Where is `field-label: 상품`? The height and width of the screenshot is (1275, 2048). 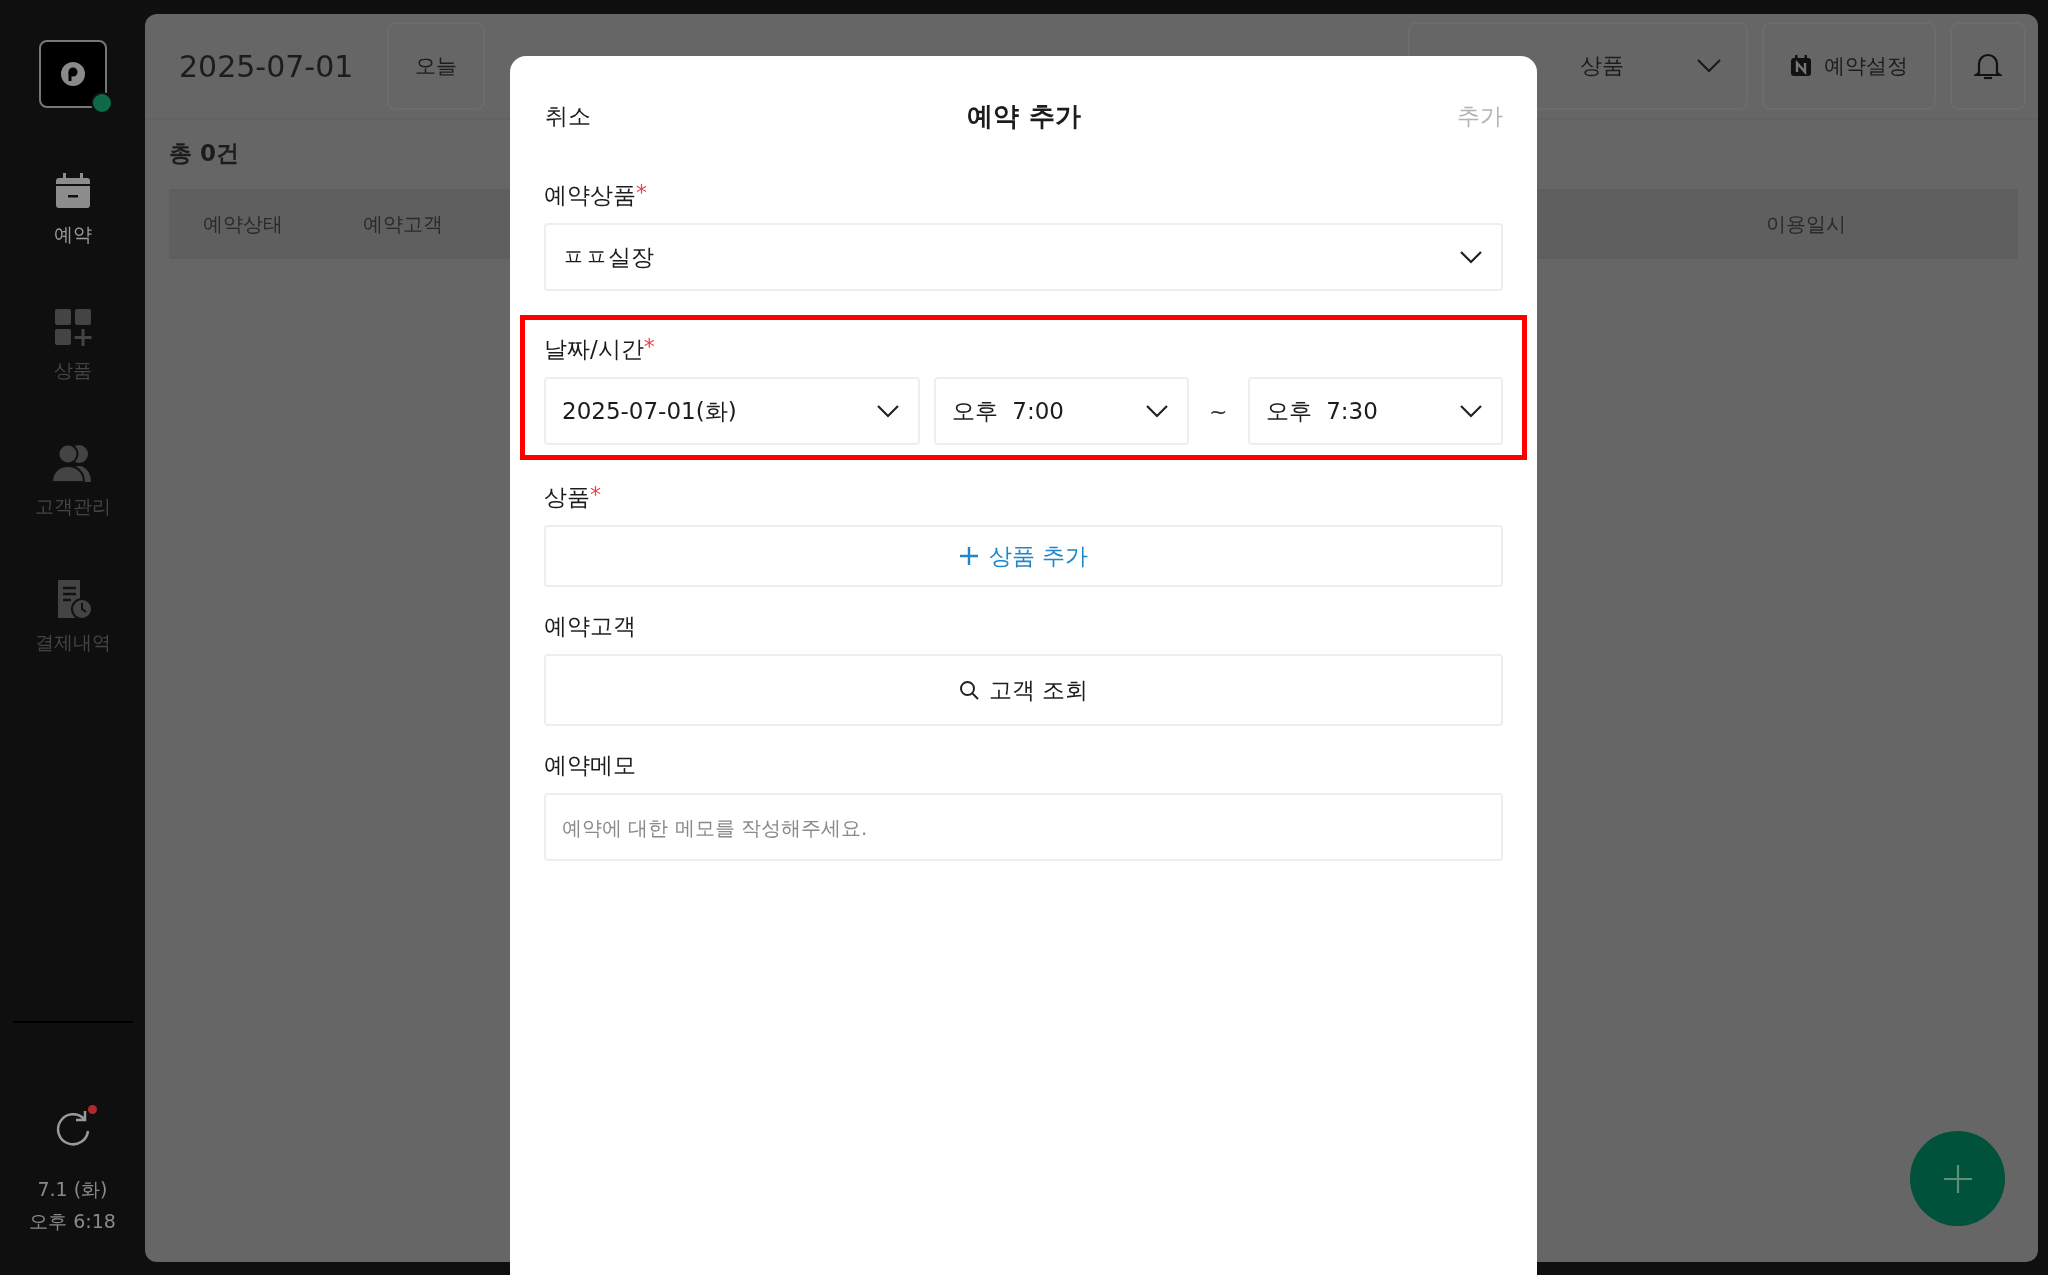 field-label: 상품 is located at coordinates (567, 497).